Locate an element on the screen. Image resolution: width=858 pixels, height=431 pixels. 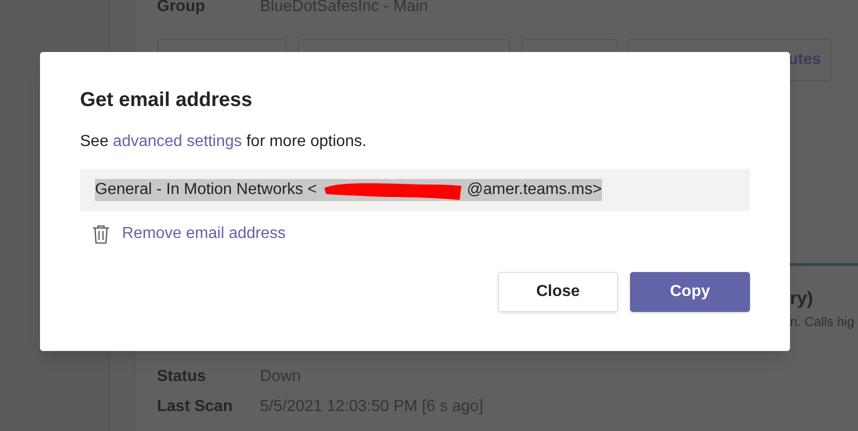
close-button: Close is located at coordinates (558, 292).